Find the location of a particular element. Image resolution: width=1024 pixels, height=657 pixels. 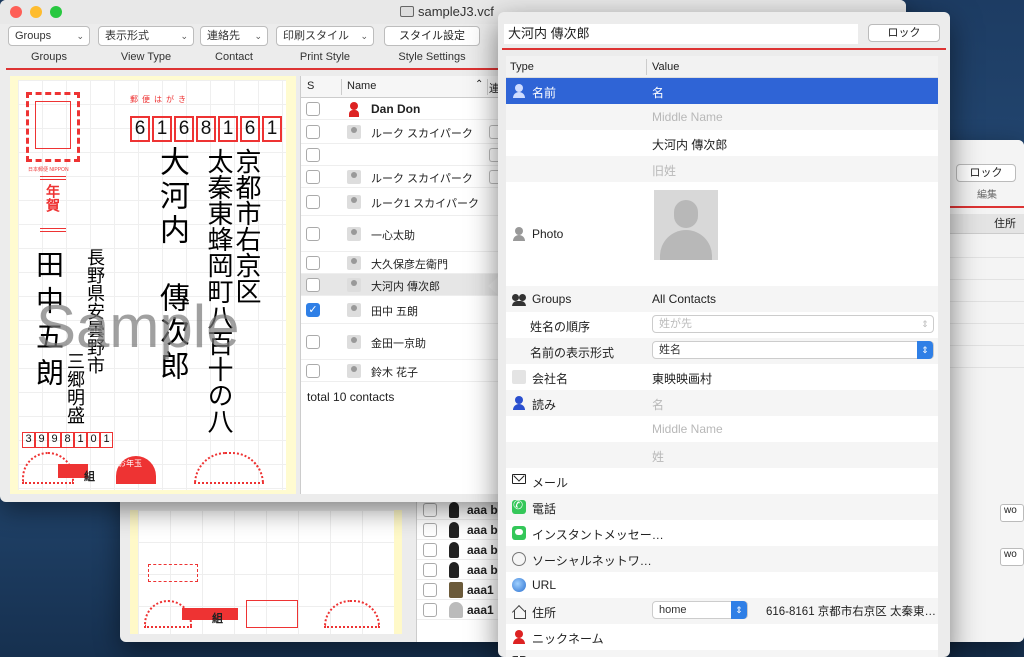

window-controls is located at coordinates (36, 12).